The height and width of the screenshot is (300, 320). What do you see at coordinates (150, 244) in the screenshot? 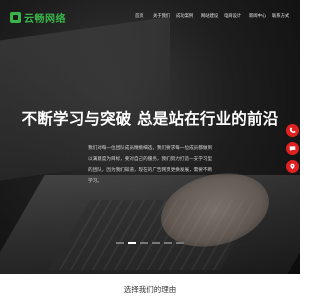
I see `slider-dots` at bounding box center [150, 244].